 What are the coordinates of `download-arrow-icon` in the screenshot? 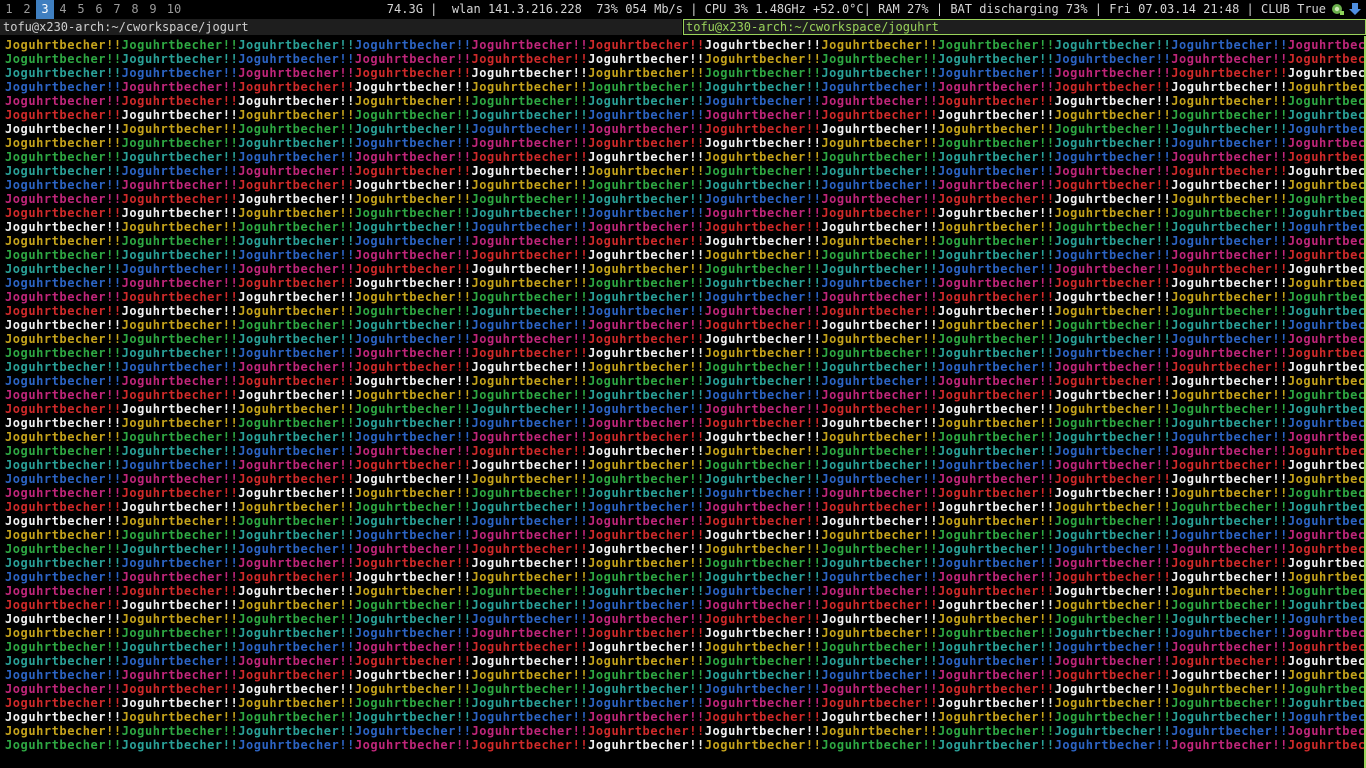 It's located at (1355, 9).